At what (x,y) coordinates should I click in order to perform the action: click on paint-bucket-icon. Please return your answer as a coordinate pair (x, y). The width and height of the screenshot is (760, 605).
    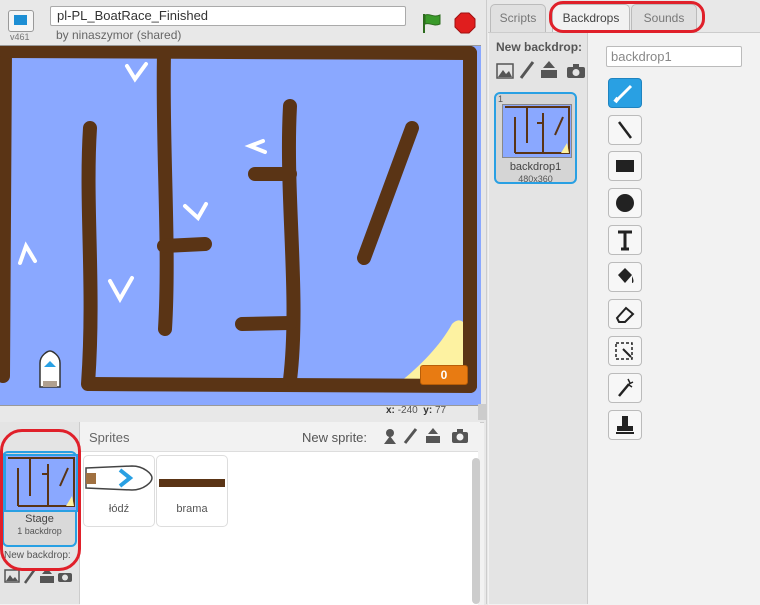
    Looking at the image, I should click on (626, 275).